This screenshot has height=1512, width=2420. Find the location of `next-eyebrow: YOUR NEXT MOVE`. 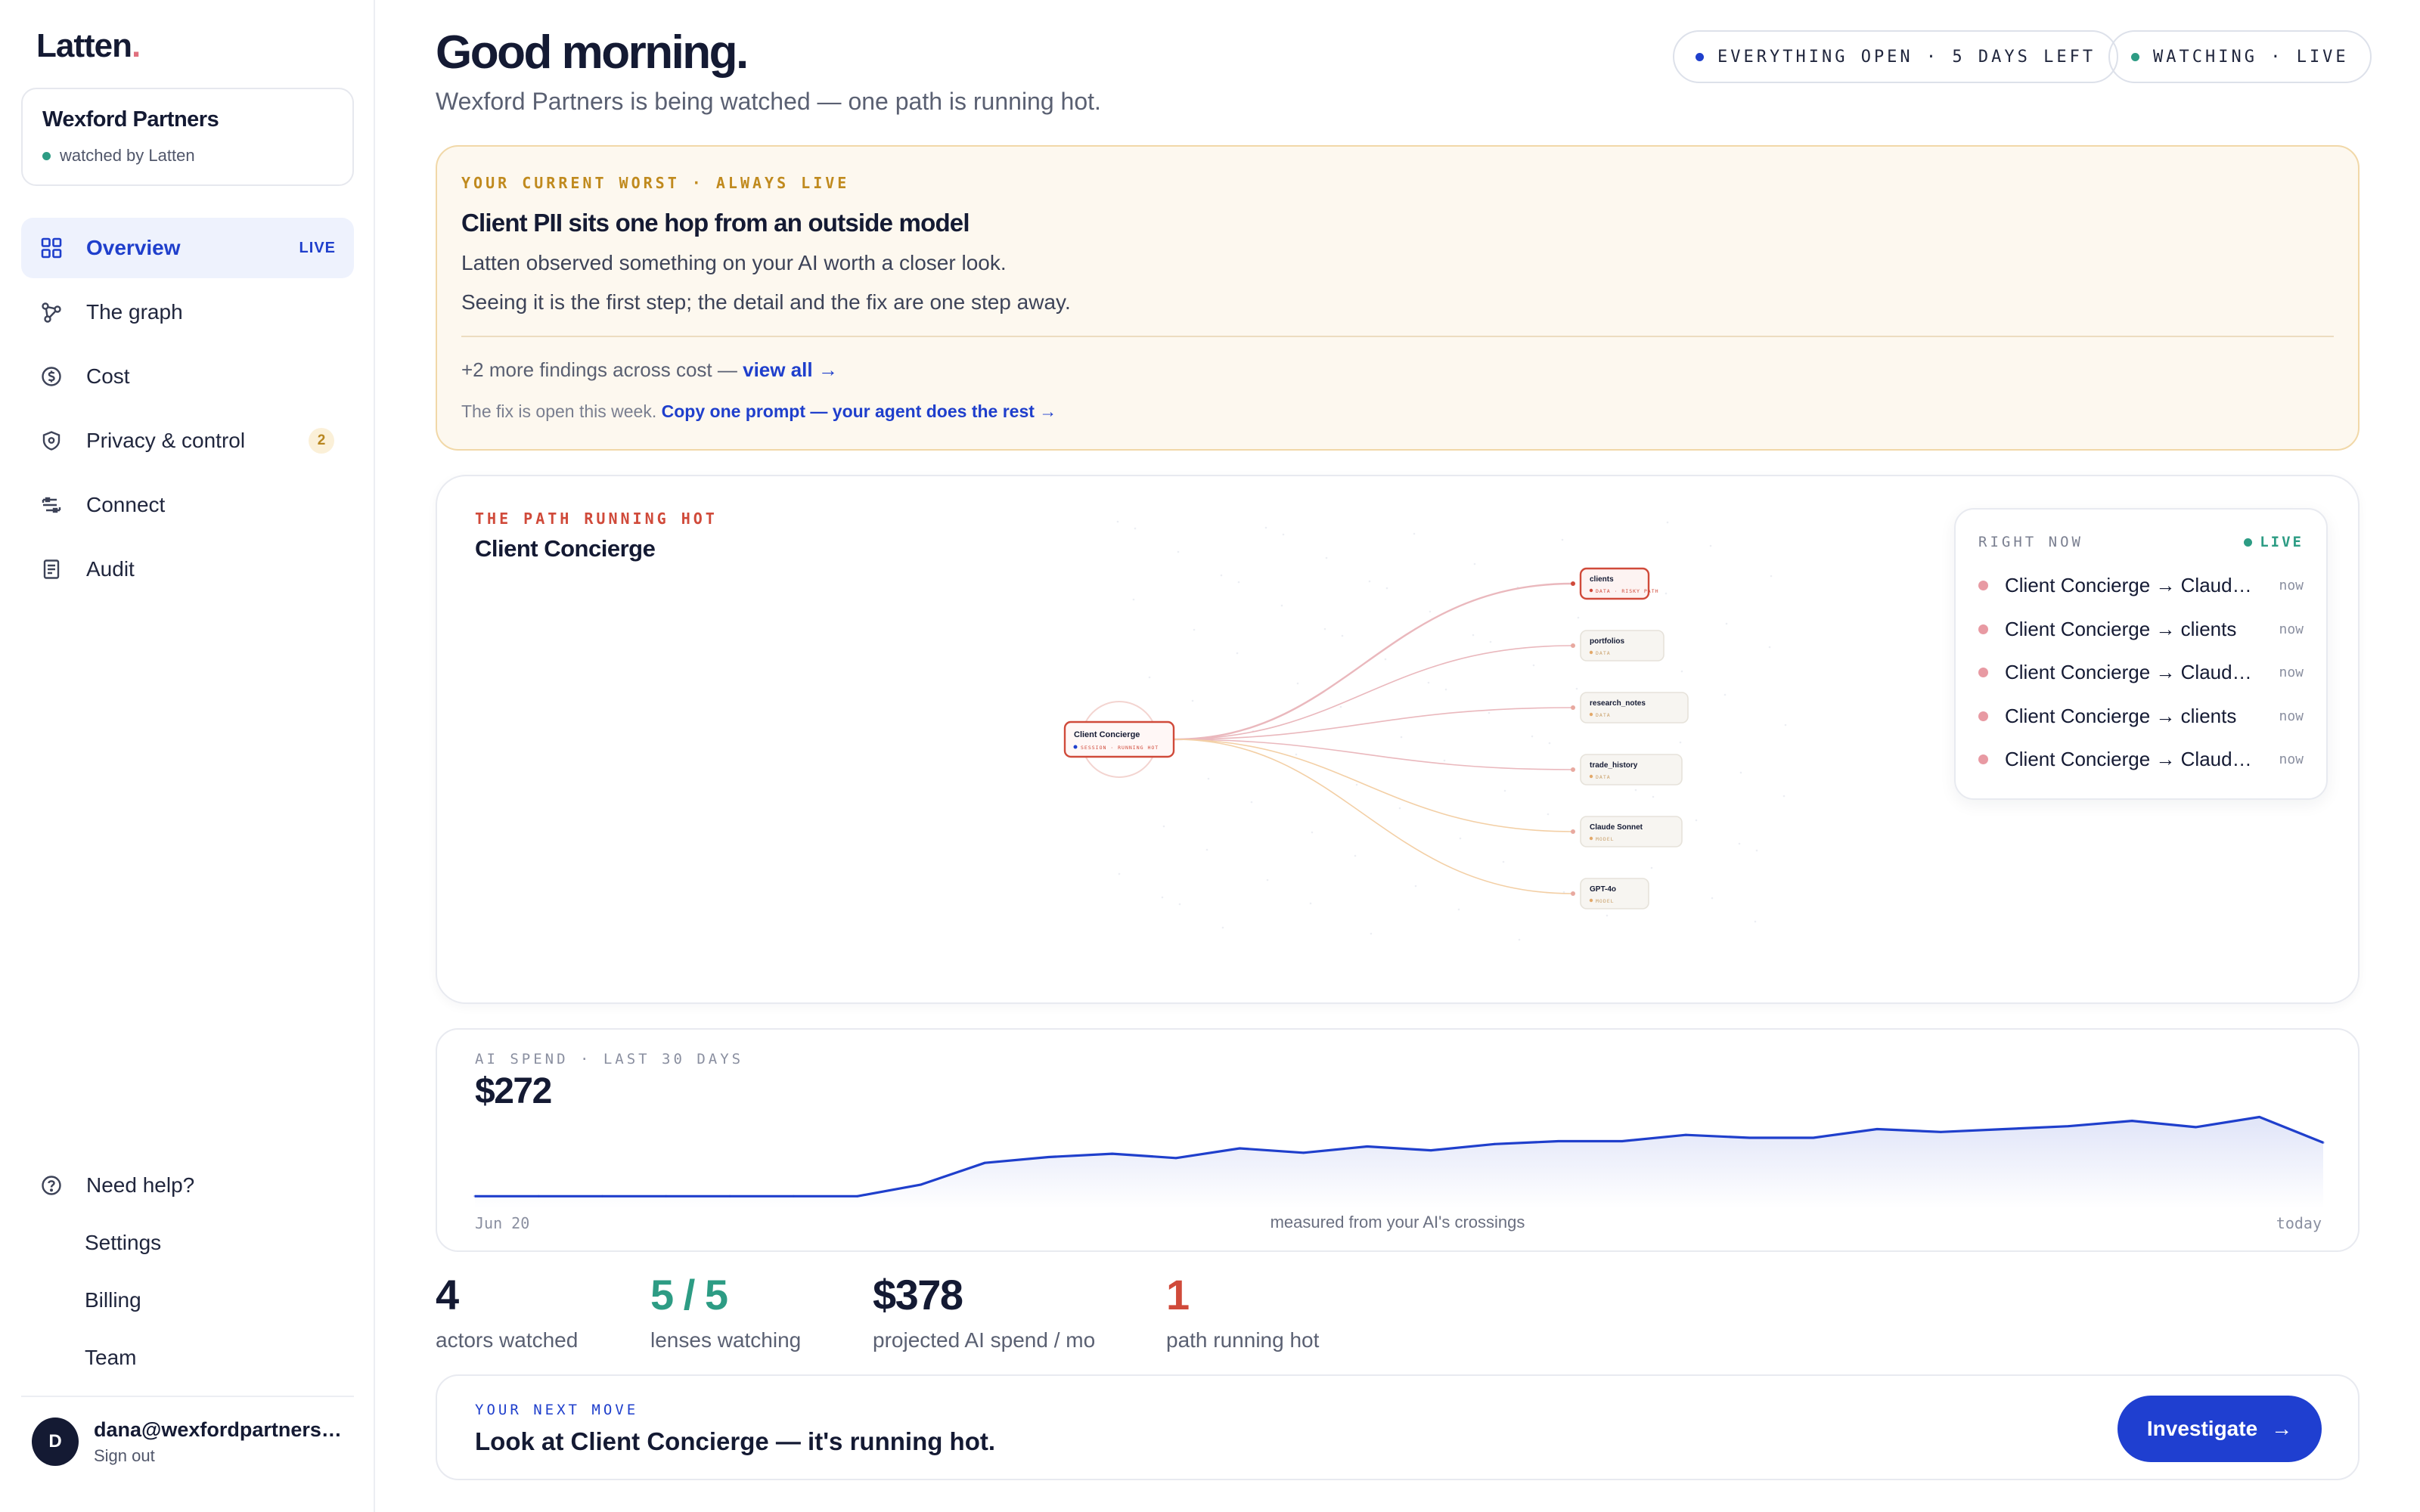

next-eyebrow: YOUR NEXT MOVE is located at coordinates (557, 1410).